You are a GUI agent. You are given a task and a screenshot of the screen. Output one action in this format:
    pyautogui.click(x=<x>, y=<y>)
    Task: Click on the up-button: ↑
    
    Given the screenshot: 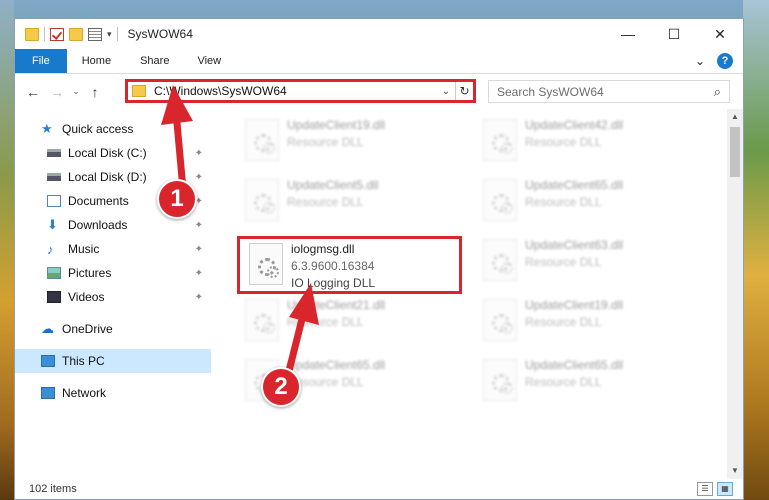 What is the action you would take?
    pyautogui.click(x=95, y=92)
    